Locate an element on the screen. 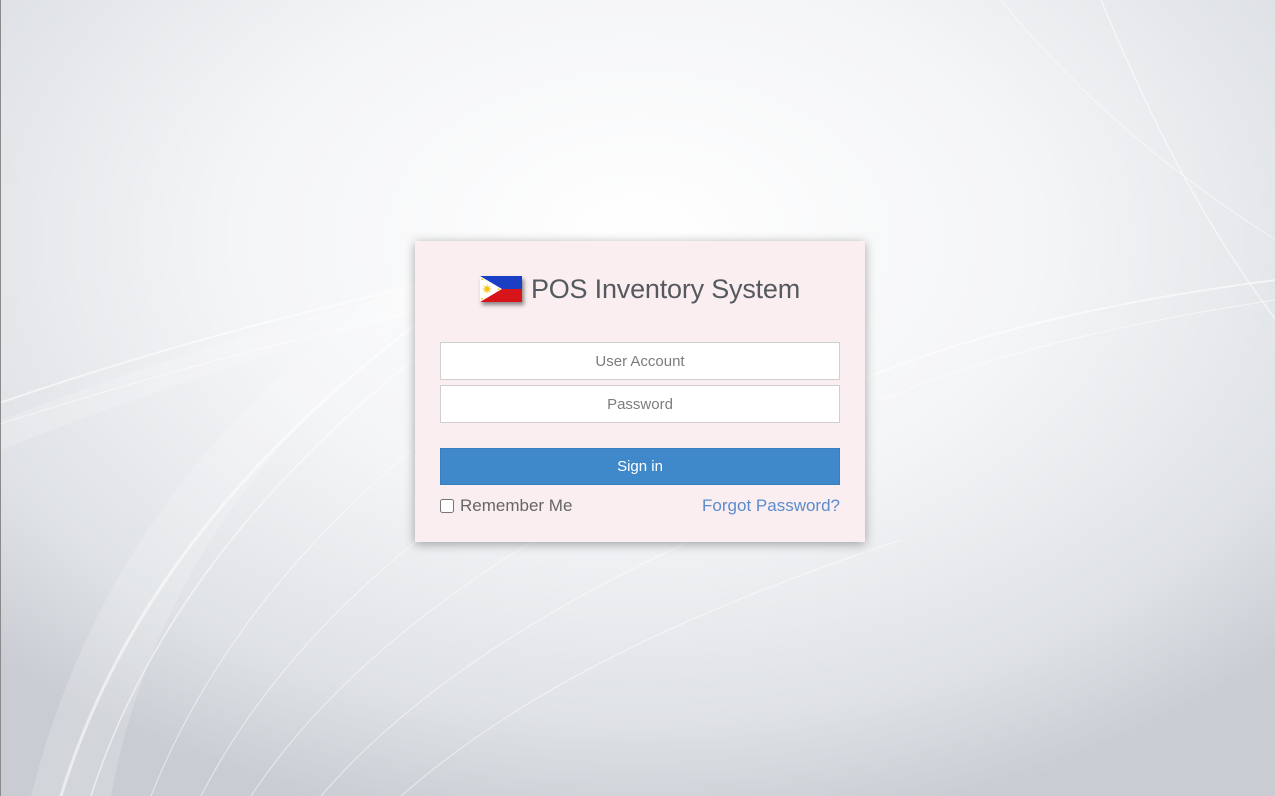  sign-in-button: Sign in is located at coordinates (640, 466).